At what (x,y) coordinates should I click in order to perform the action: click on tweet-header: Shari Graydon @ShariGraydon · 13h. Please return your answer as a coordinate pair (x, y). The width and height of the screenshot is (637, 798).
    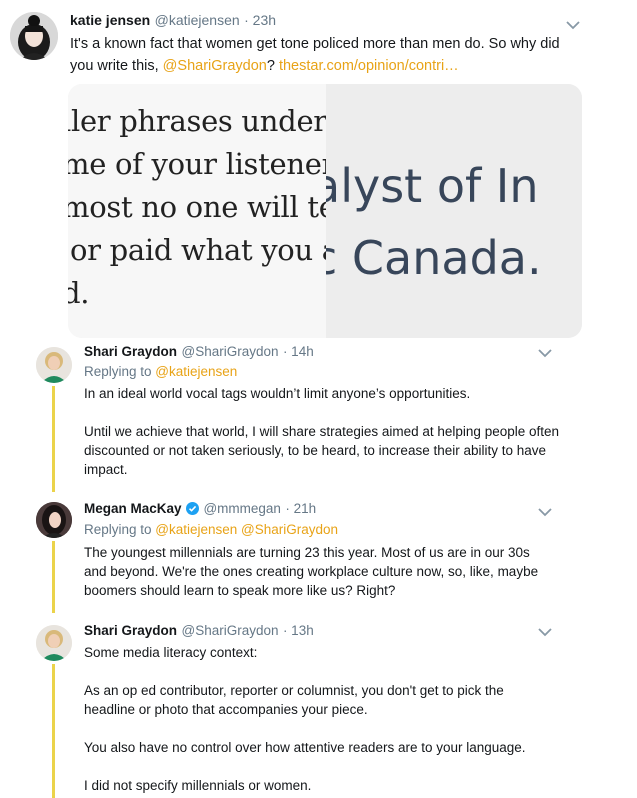
    Looking at the image, I should click on (199, 631).